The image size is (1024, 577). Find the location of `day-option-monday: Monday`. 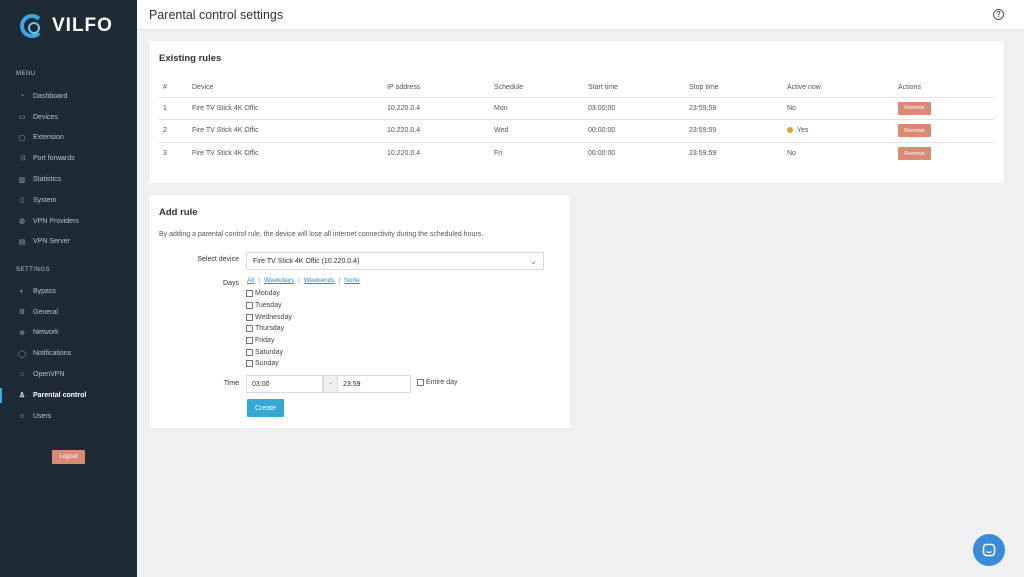

day-option-monday: Monday is located at coordinates (269, 294).